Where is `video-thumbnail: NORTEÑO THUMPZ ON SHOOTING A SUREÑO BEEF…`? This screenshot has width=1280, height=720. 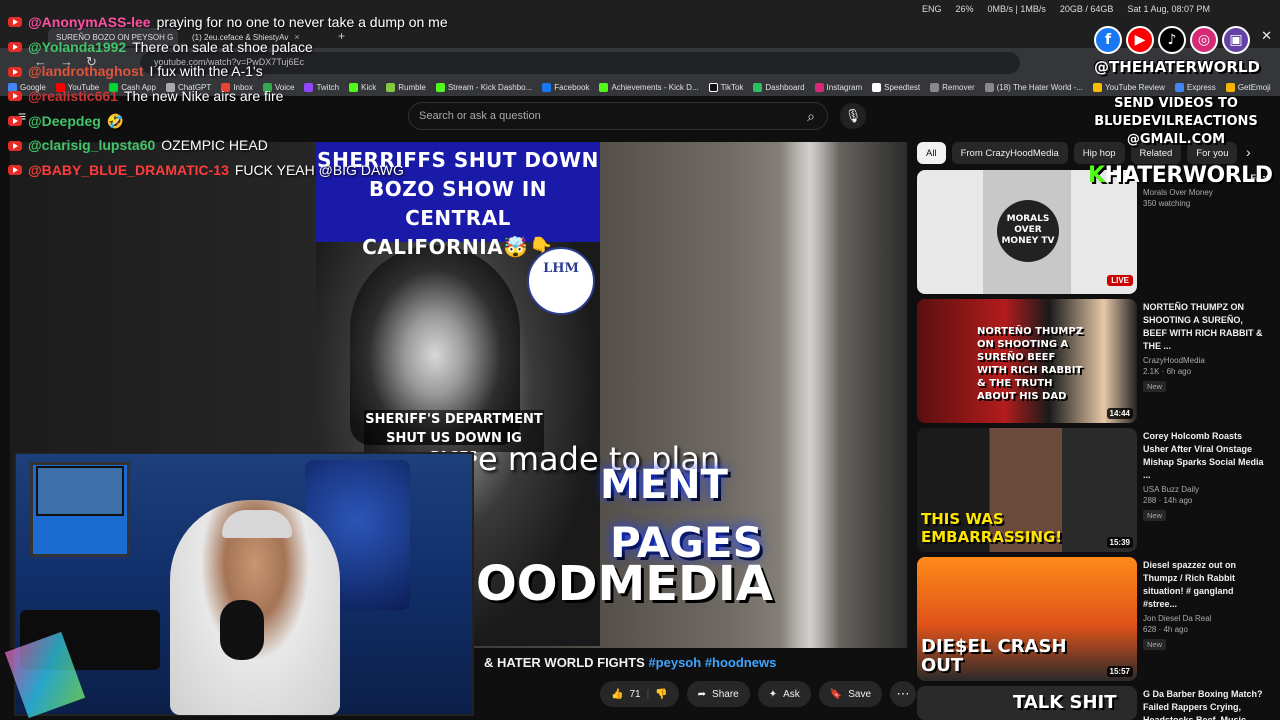
video-thumbnail: NORTEÑO THUMPZ ON SHOOTING A SUREÑO BEEF… is located at coordinates (1027, 361).